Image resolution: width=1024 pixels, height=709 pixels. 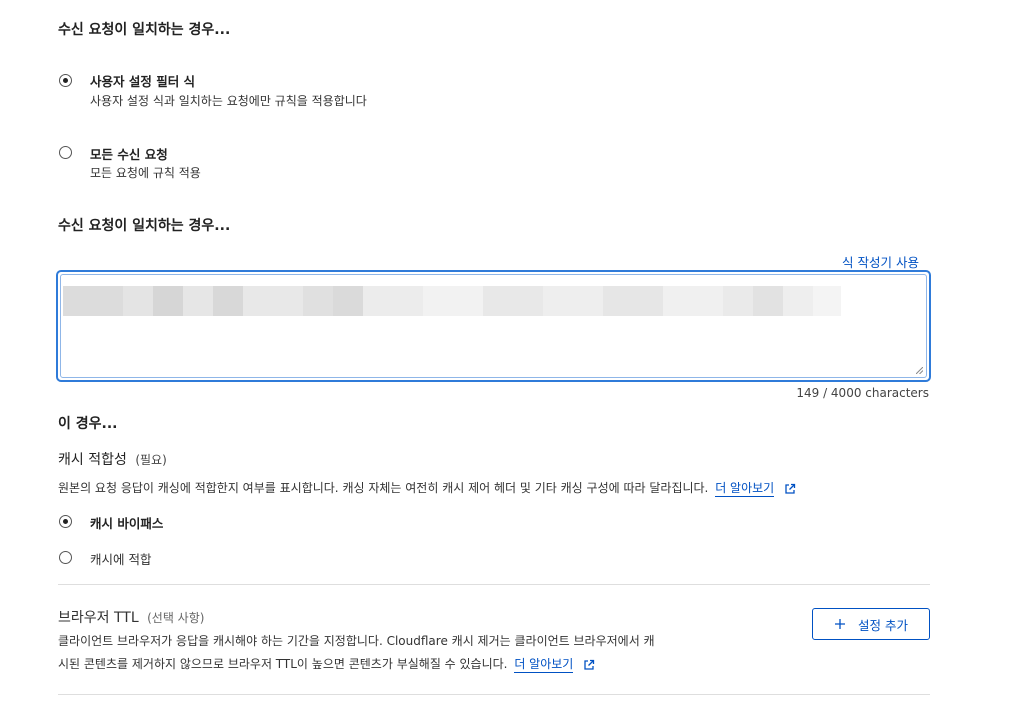 I want to click on option-cache-eligible-label: 캐시에 적합, so click(x=120, y=558).